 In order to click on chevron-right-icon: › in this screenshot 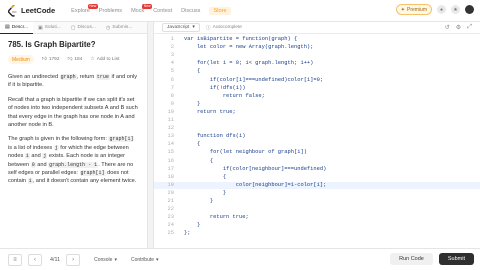, I will do `click(73, 259)`.